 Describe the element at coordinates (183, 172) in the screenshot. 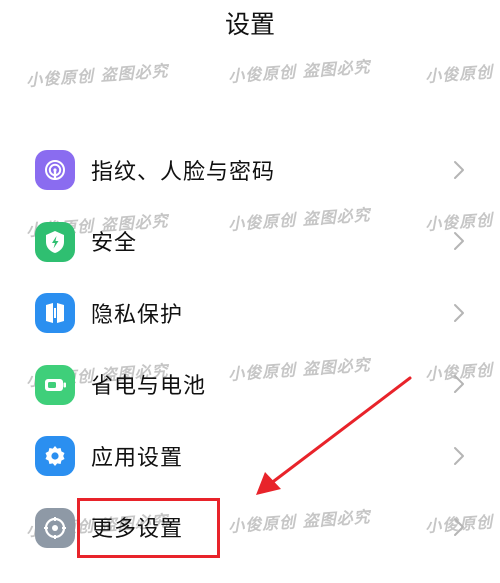

I see `settings-item-label: 指纹、人脸与密码` at that location.